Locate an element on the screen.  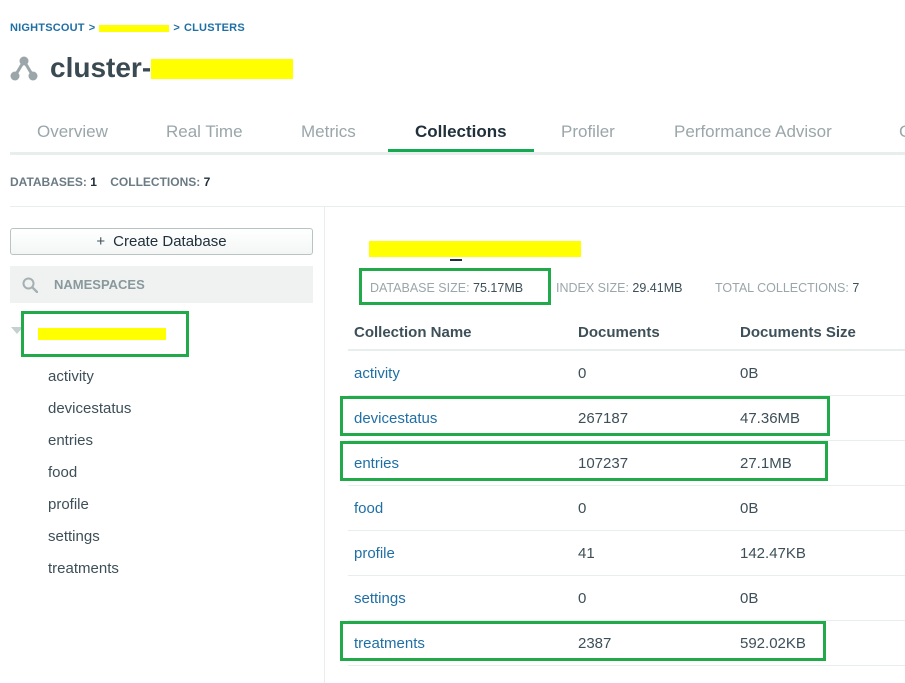
collection-name-link: food is located at coordinates (460, 508).